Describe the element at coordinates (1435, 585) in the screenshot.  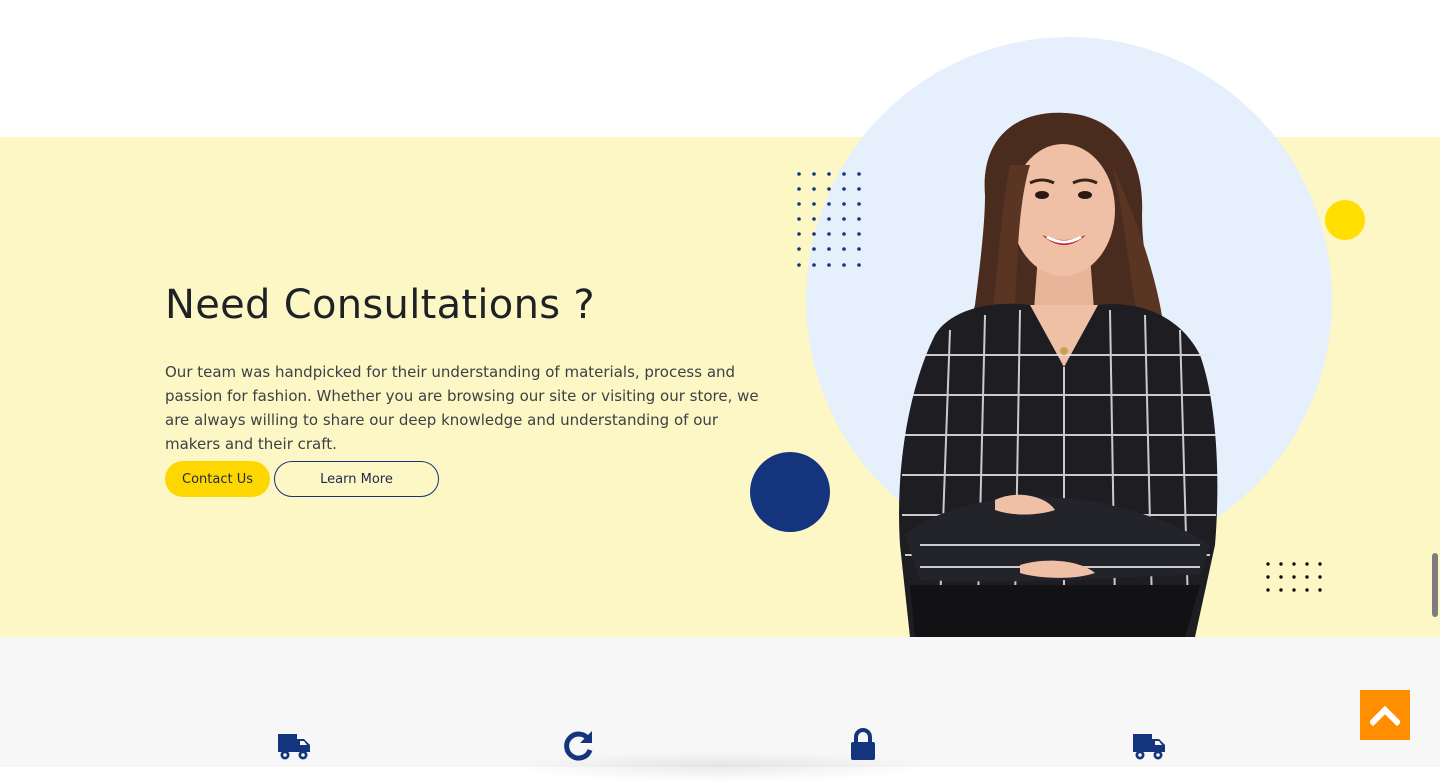
I see `scrollbar-thumb` at that location.